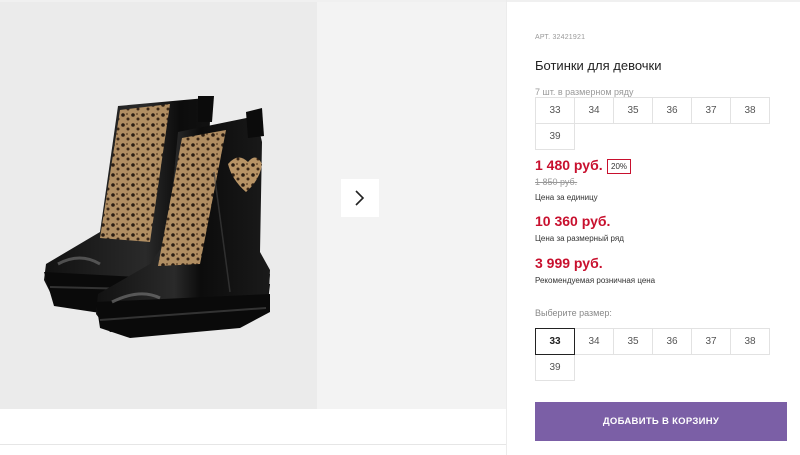  Describe the element at coordinates (543, 37) in the screenshot. I see `sku-label: АРТ.` at that location.